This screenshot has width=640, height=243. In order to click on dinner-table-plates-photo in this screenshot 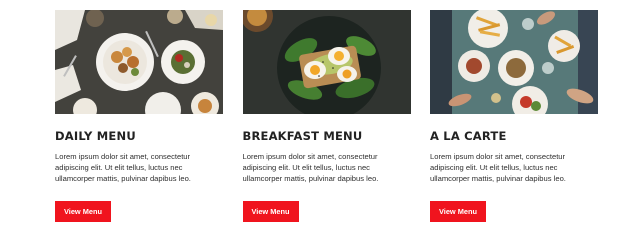, I will do `click(139, 62)`.